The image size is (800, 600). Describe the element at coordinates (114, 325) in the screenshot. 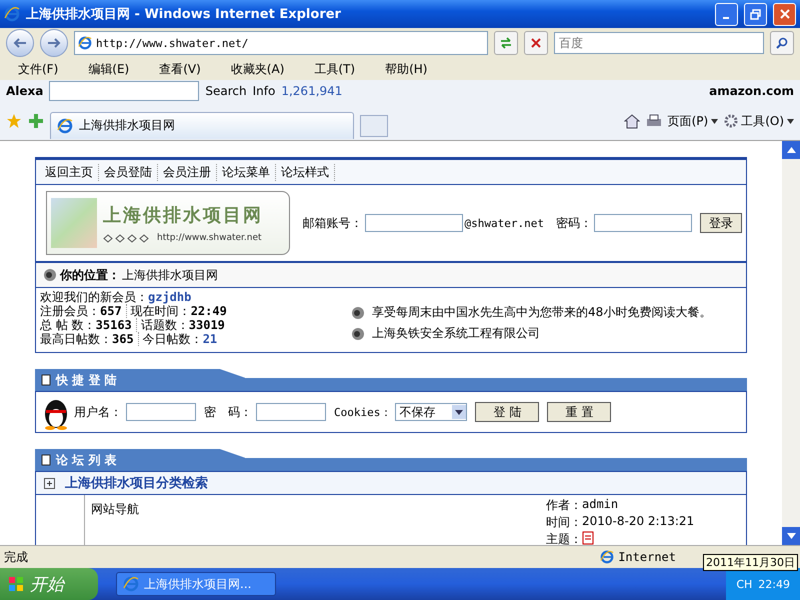

I see `stat-value: 35163` at that location.